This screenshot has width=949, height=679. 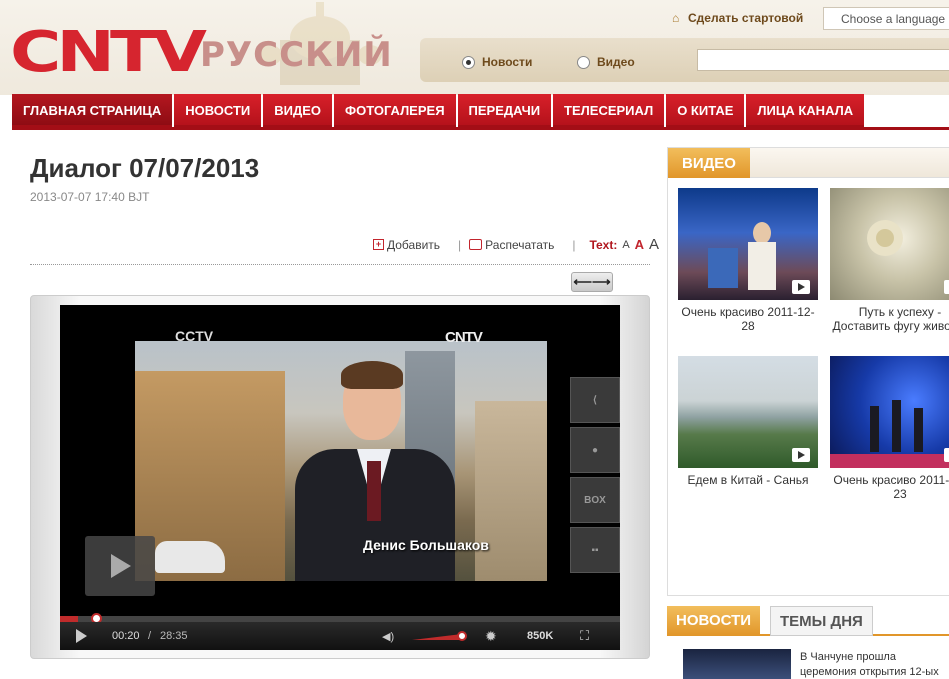 What do you see at coordinates (584, 636) in the screenshot?
I see `fullscreen-icon: ⛶` at bounding box center [584, 636].